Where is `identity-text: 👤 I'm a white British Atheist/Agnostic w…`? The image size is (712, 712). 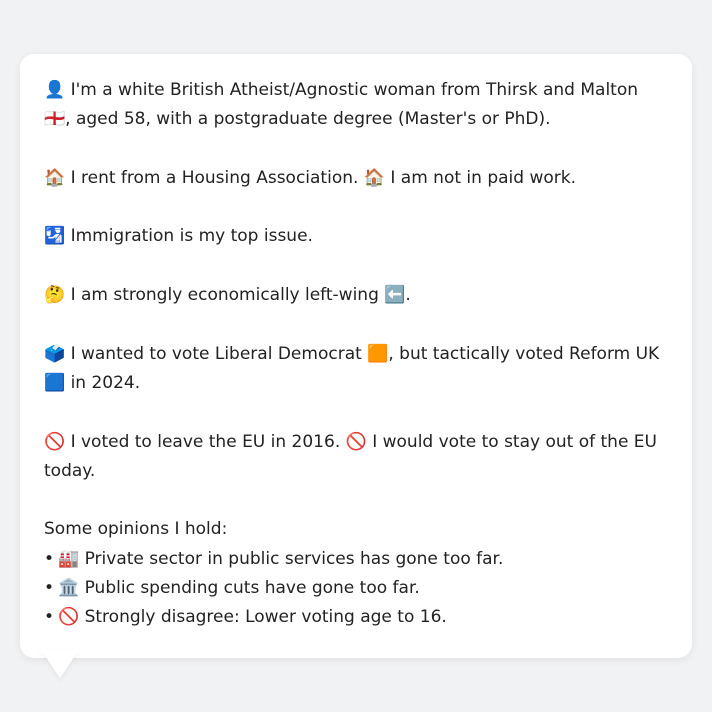
identity-text: 👤 I'm a white British Atheist/Agnostic w… is located at coordinates (341, 105).